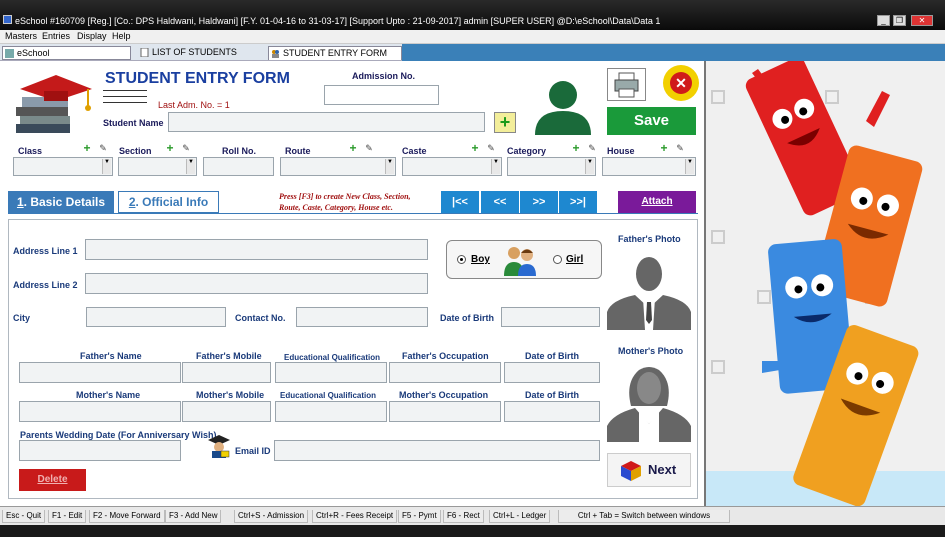 This screenshot has width=945, height=537. What do you see at coordinates (226, 411) in the screenshot?
I see `mother-mobile-input` at bounding box center [226, 411].